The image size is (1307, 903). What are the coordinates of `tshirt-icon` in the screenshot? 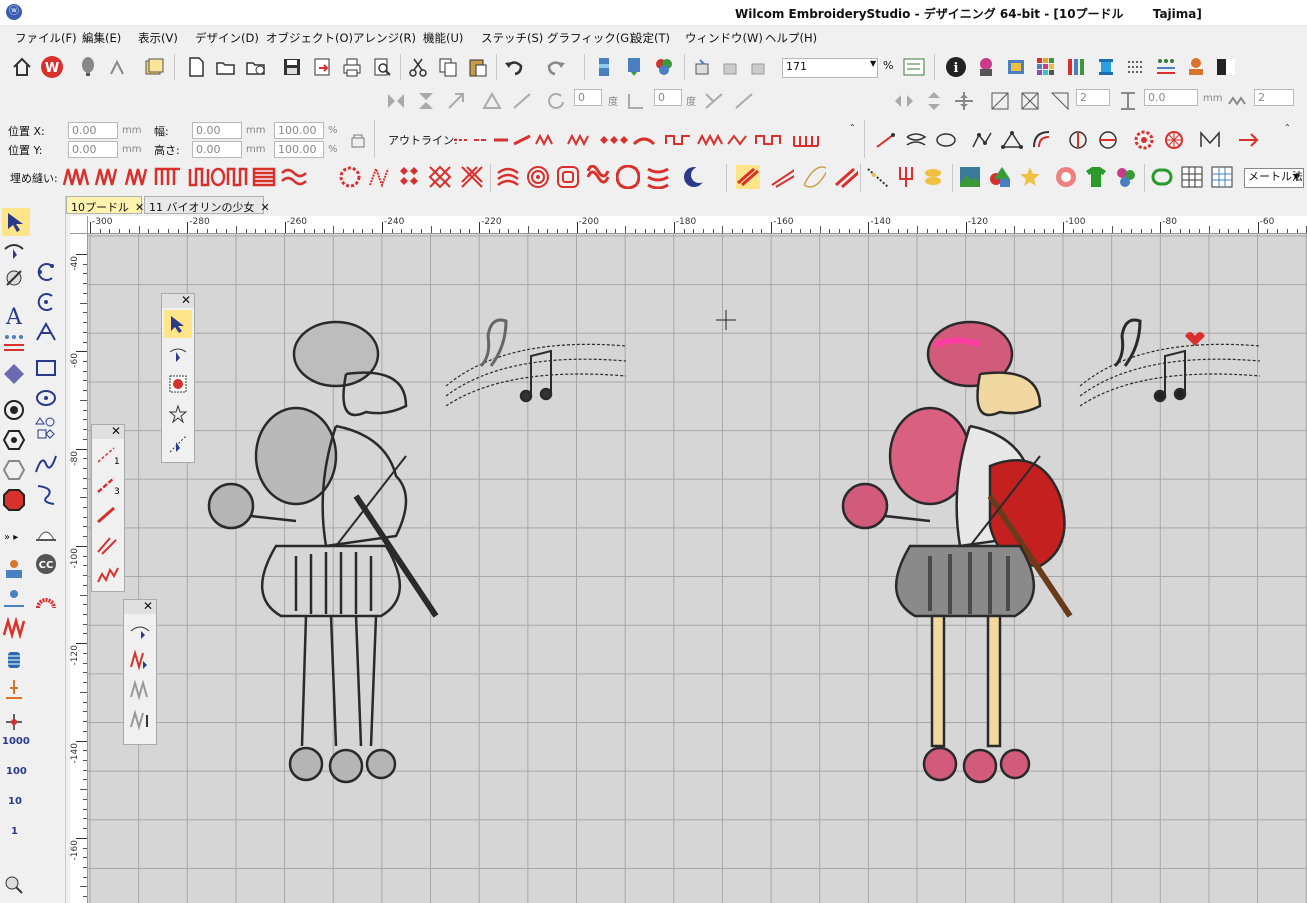 It's located at (1096, 177).